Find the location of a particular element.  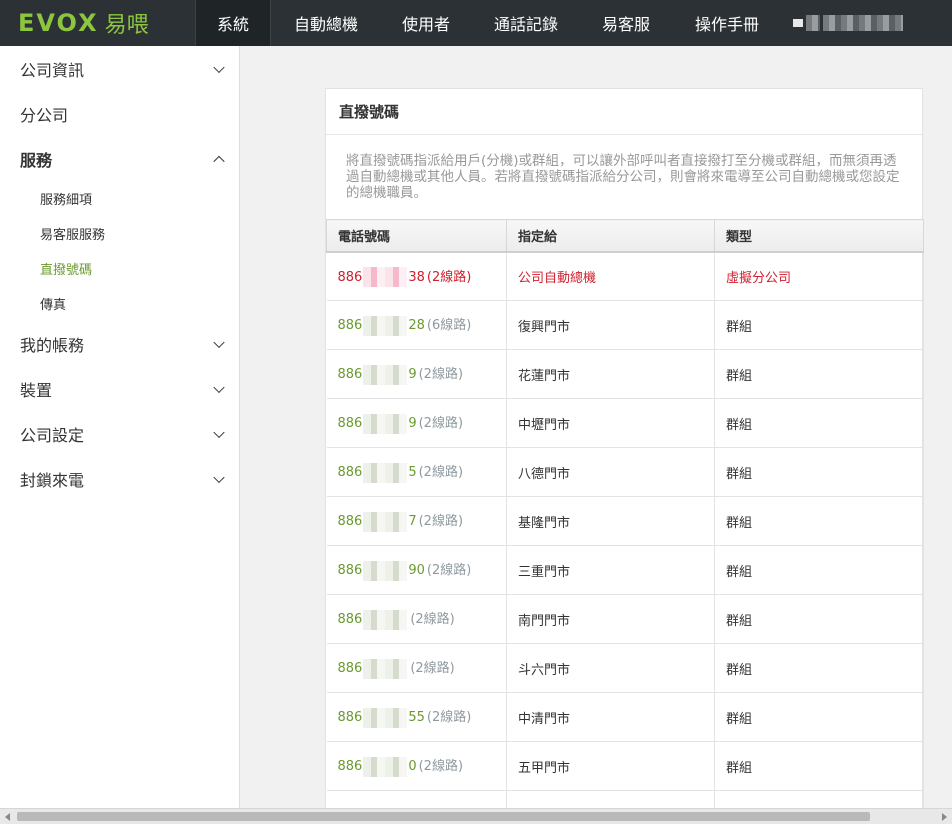

user-avatar-icon is located at coordinates (798, 23).